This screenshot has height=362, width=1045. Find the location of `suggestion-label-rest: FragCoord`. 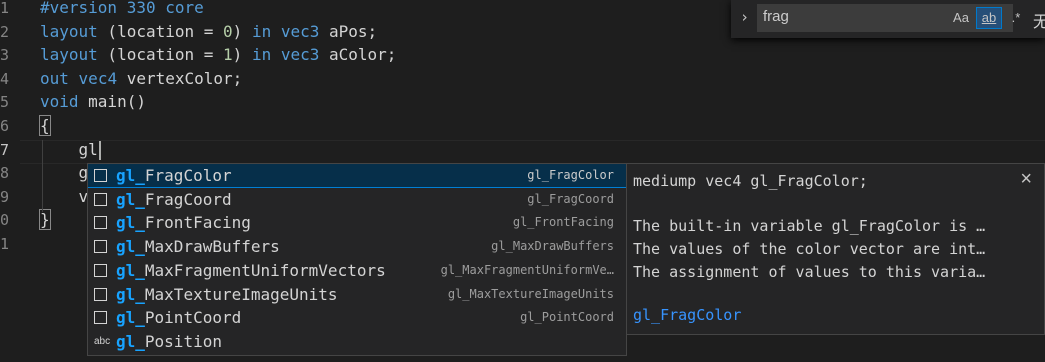

suggestion-label-rest: FragCoord is located at coordinates (188, 199).